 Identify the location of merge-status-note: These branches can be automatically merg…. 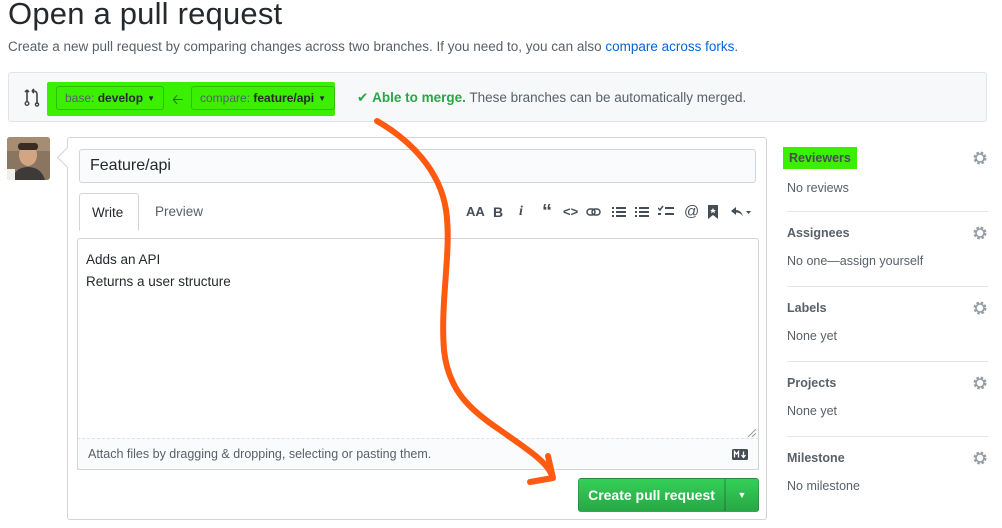
(606, 97).